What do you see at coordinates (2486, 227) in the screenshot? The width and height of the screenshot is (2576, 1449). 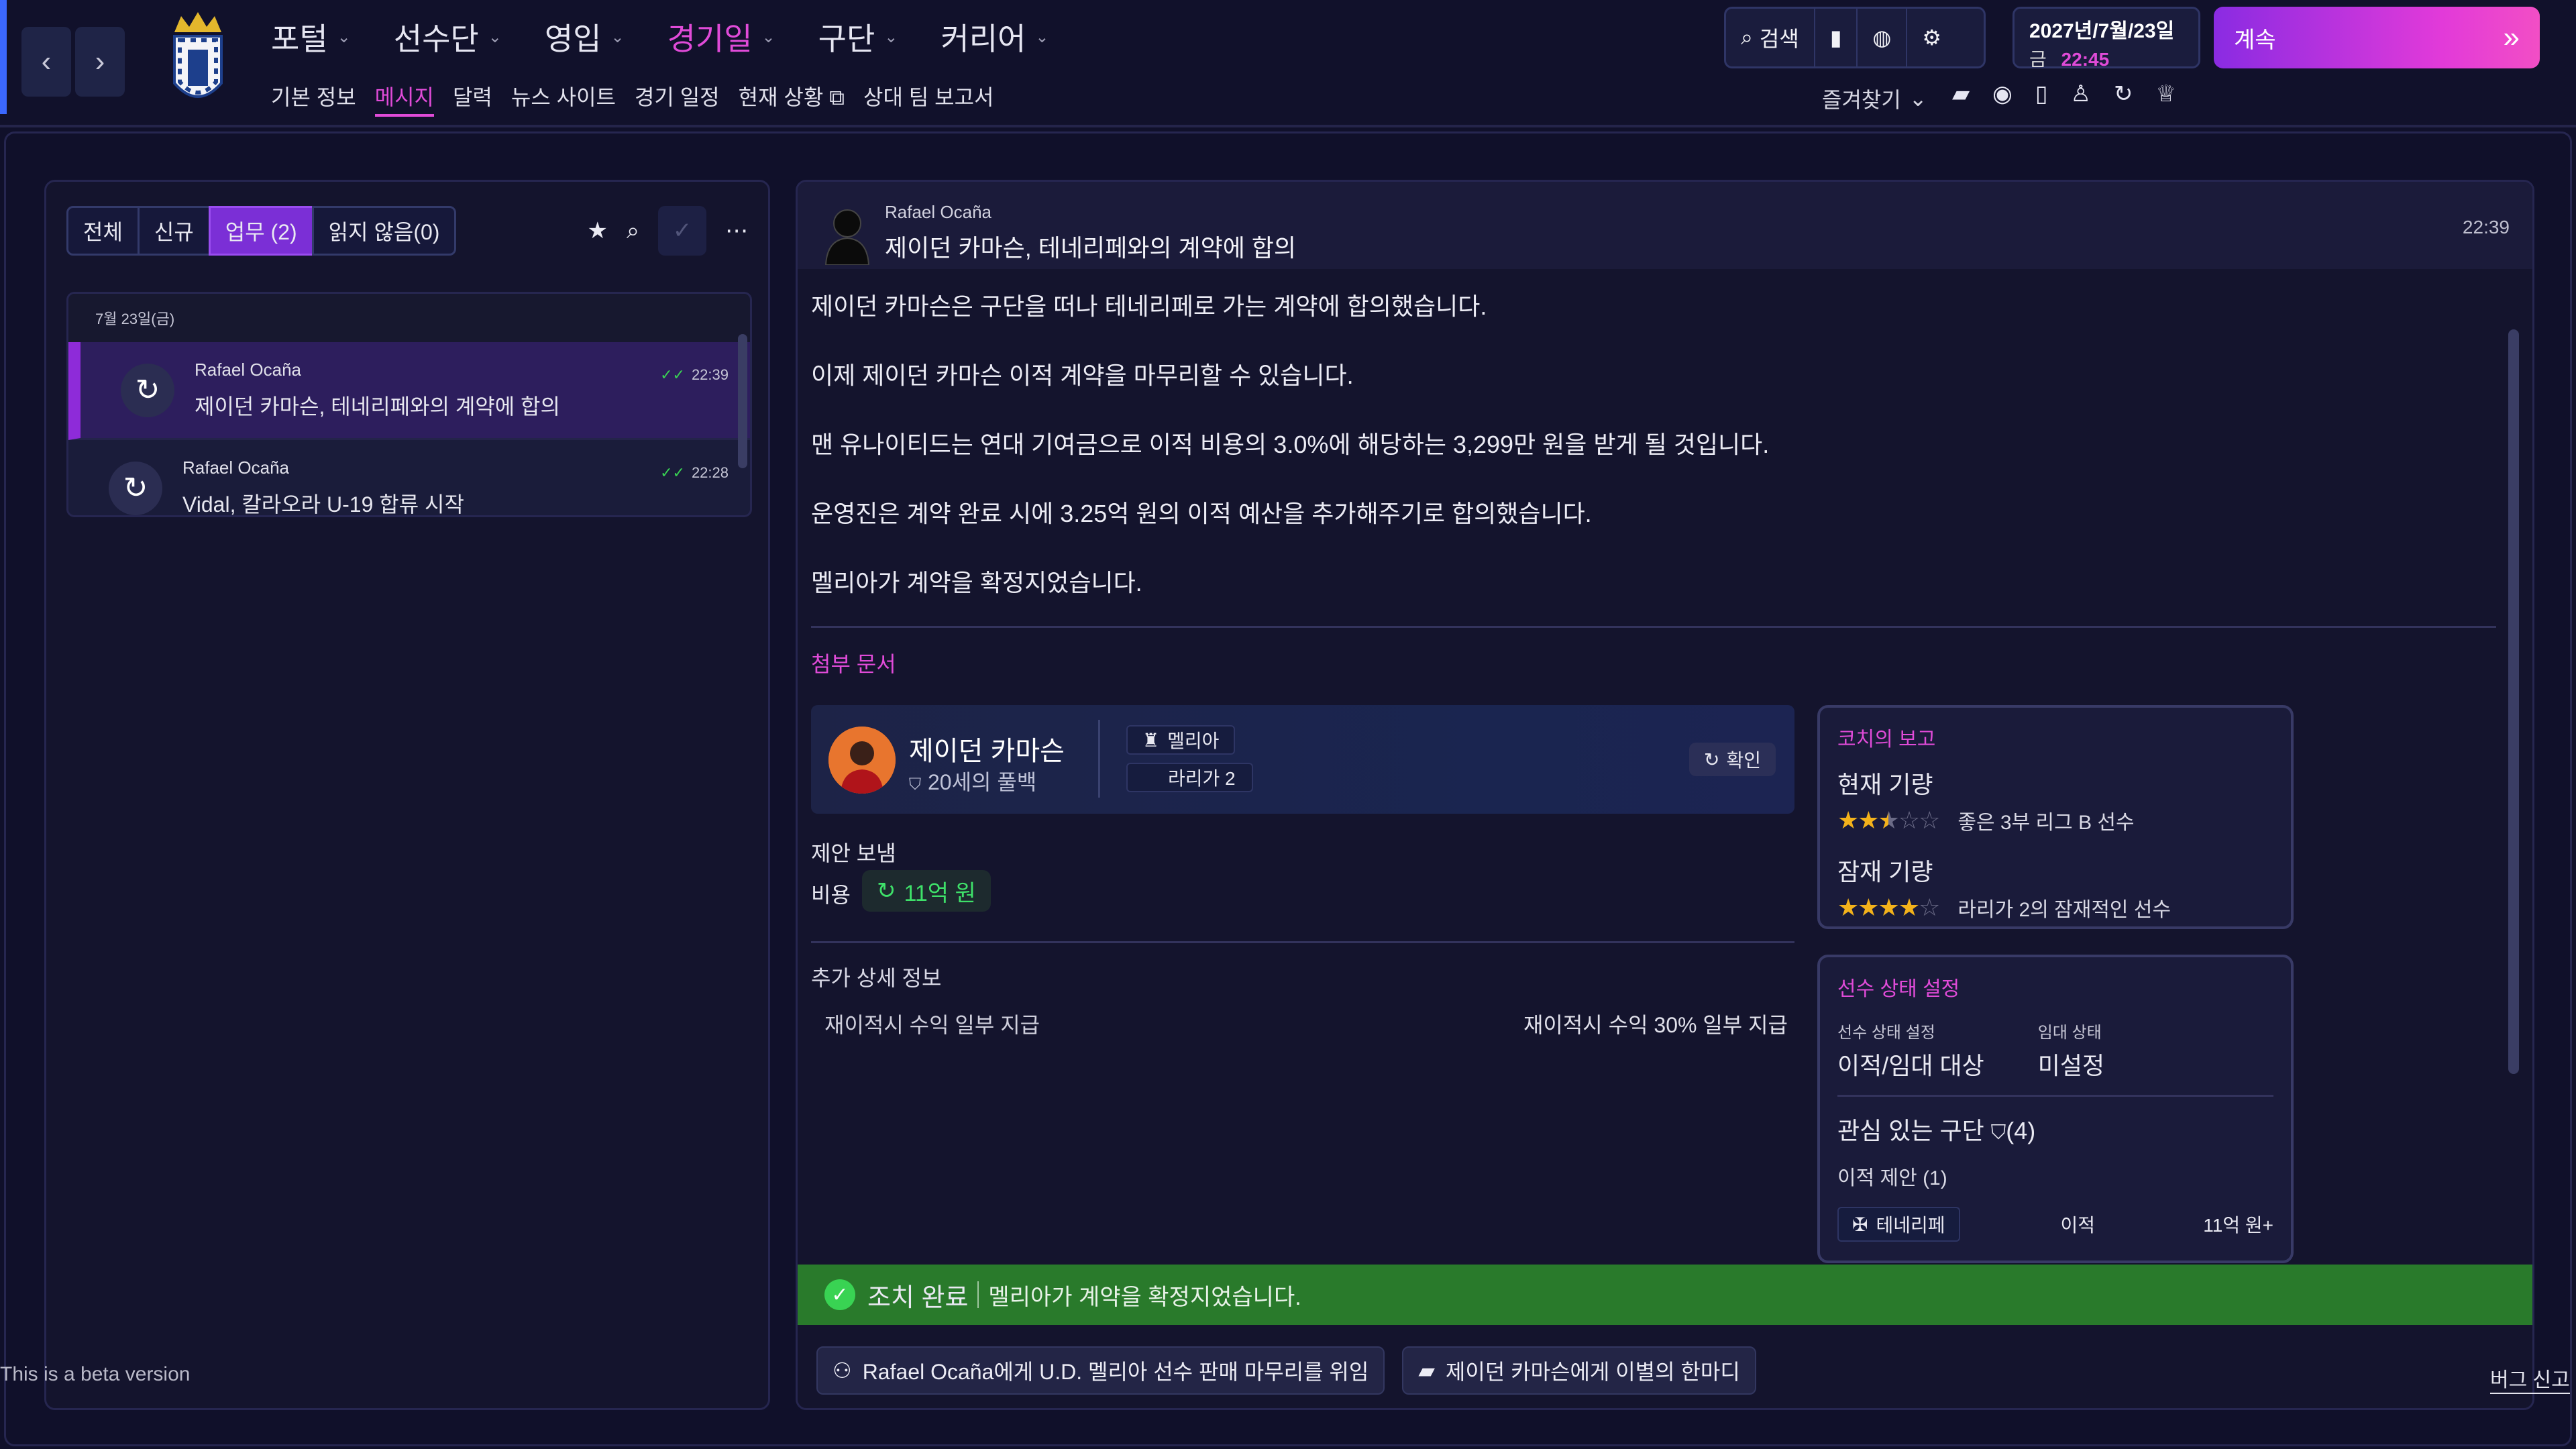 I see `message-time: 22:39` at bounding box center [2486, 227].